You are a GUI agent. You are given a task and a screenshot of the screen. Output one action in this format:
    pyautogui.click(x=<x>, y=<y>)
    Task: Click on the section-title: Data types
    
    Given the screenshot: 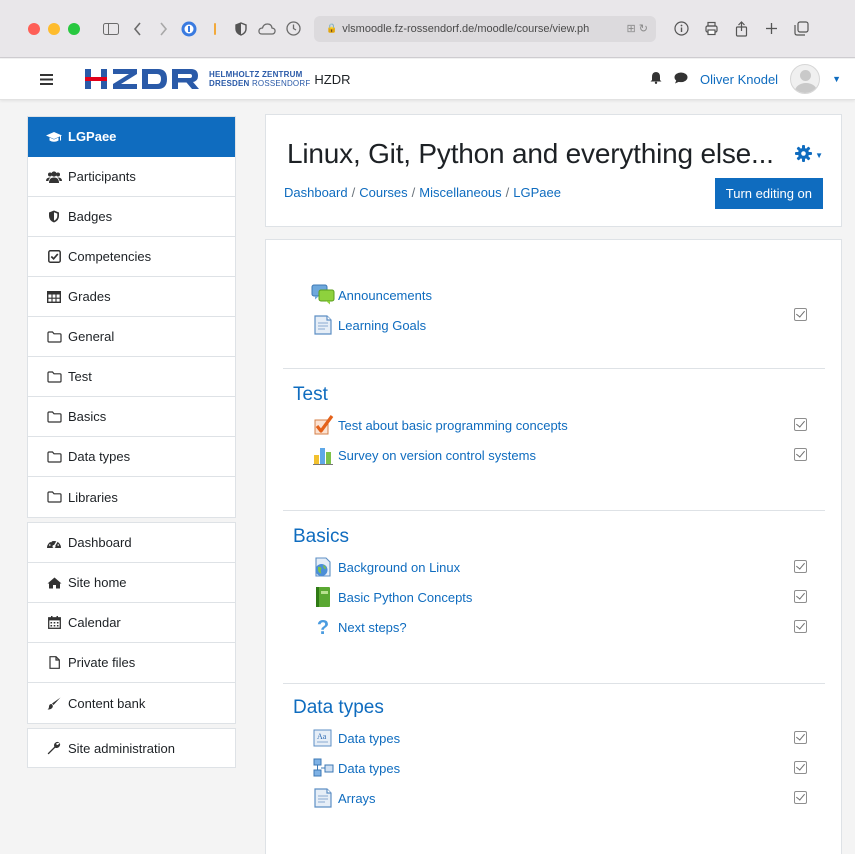 What is the action you would take?
    pyautogui.click(x=559, y=710)
    